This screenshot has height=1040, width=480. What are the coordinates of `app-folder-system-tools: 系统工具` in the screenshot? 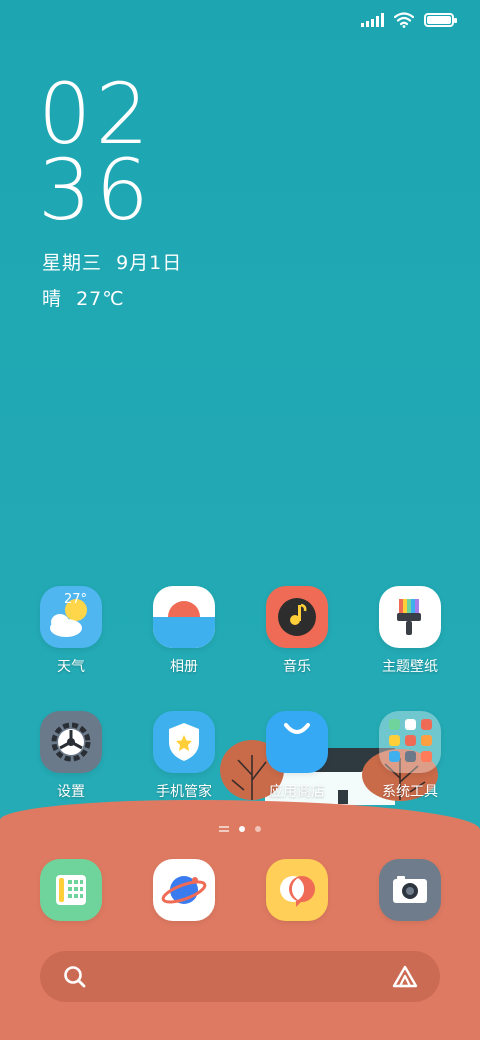 It's located at (410, 756).